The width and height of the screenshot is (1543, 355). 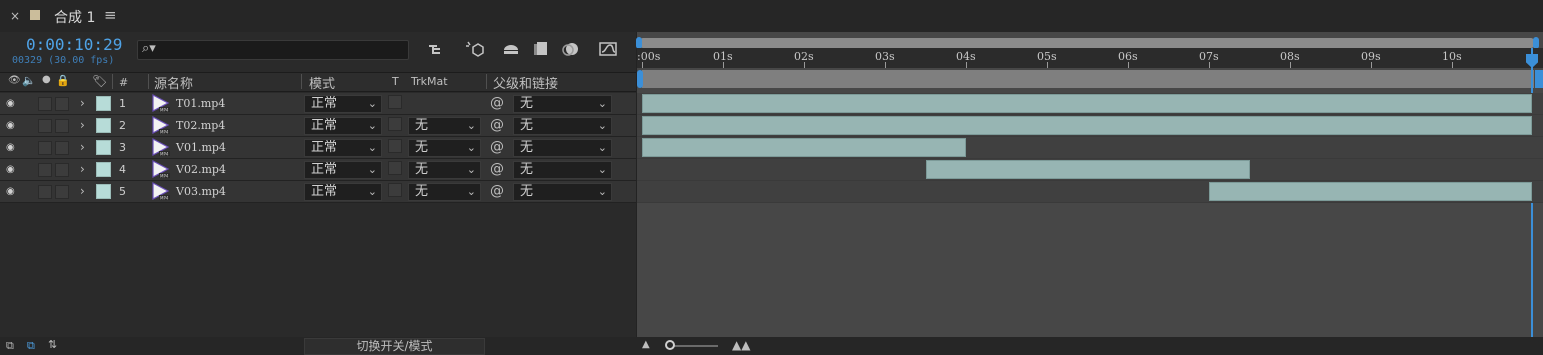 I want to click on layer-row: ◉ › 2 MP4 T02.mp4 正常 ⌄ 无 ⌄ @ 无 ⌄, so click(x=318, y=126).